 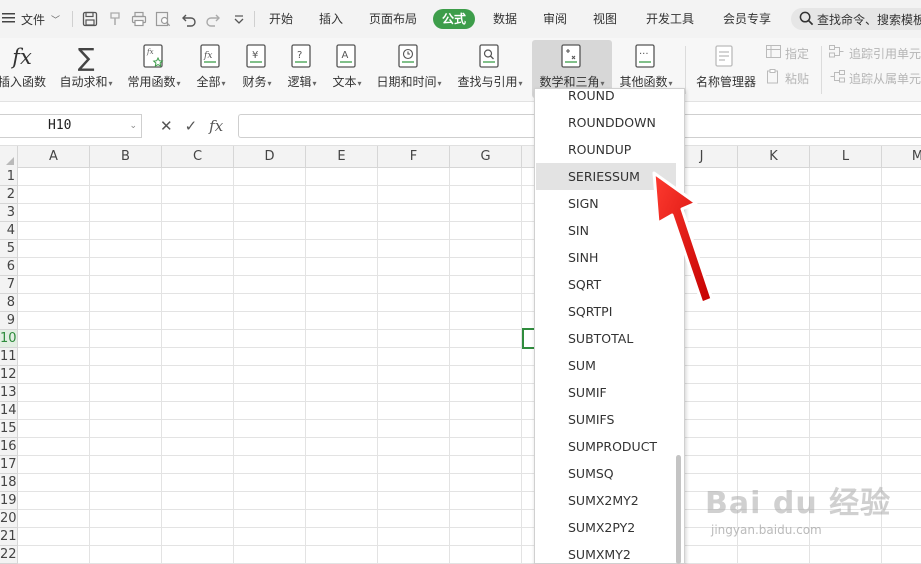 I want to click on row-header: 5, so click(x=9, y=249).